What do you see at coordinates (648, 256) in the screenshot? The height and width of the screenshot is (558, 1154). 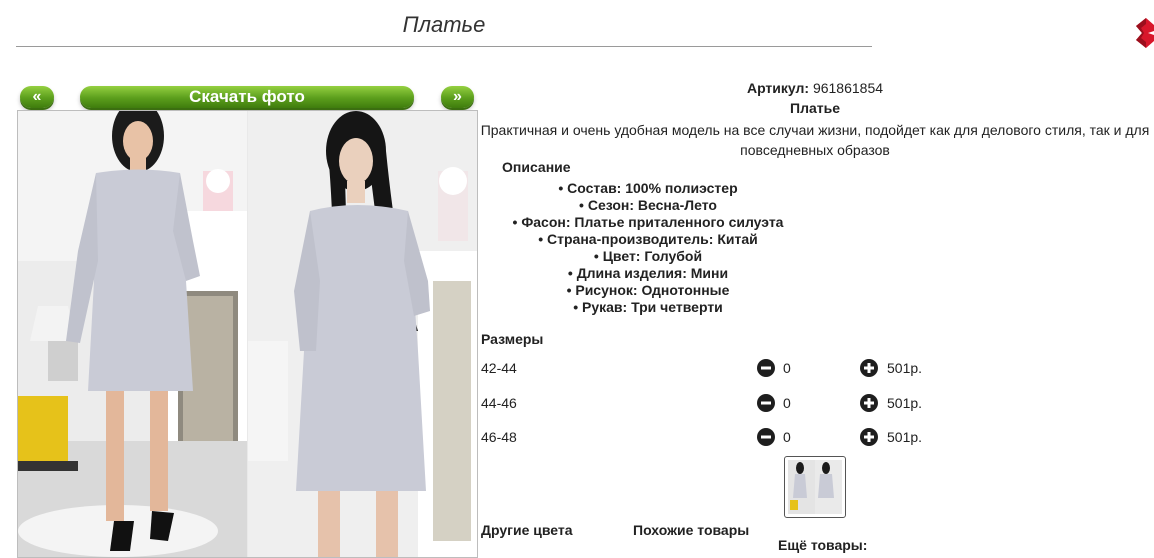 I see `attribute-item: Цвет: Голубой` at bounding box center [648, 256].